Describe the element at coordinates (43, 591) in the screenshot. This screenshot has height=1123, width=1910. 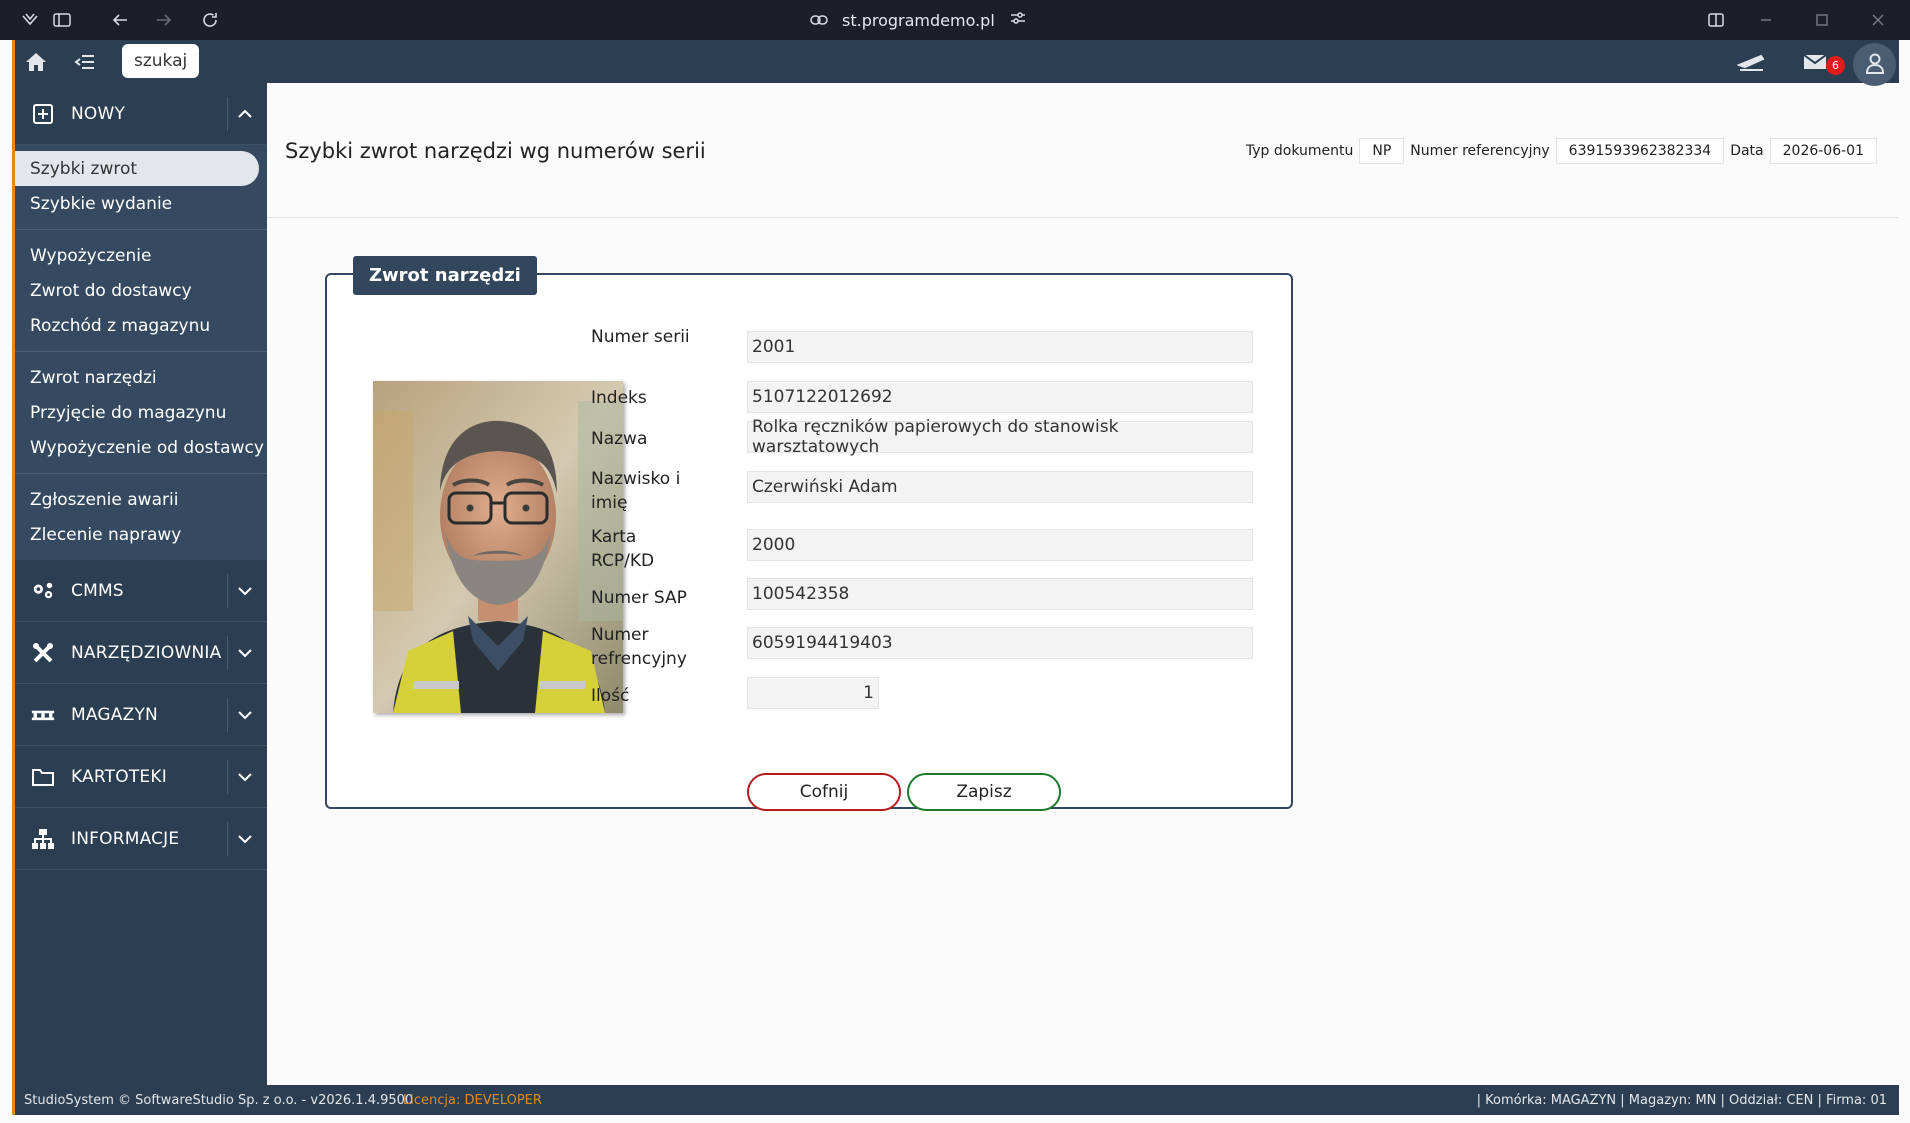
I see `gears-icon` at that location.